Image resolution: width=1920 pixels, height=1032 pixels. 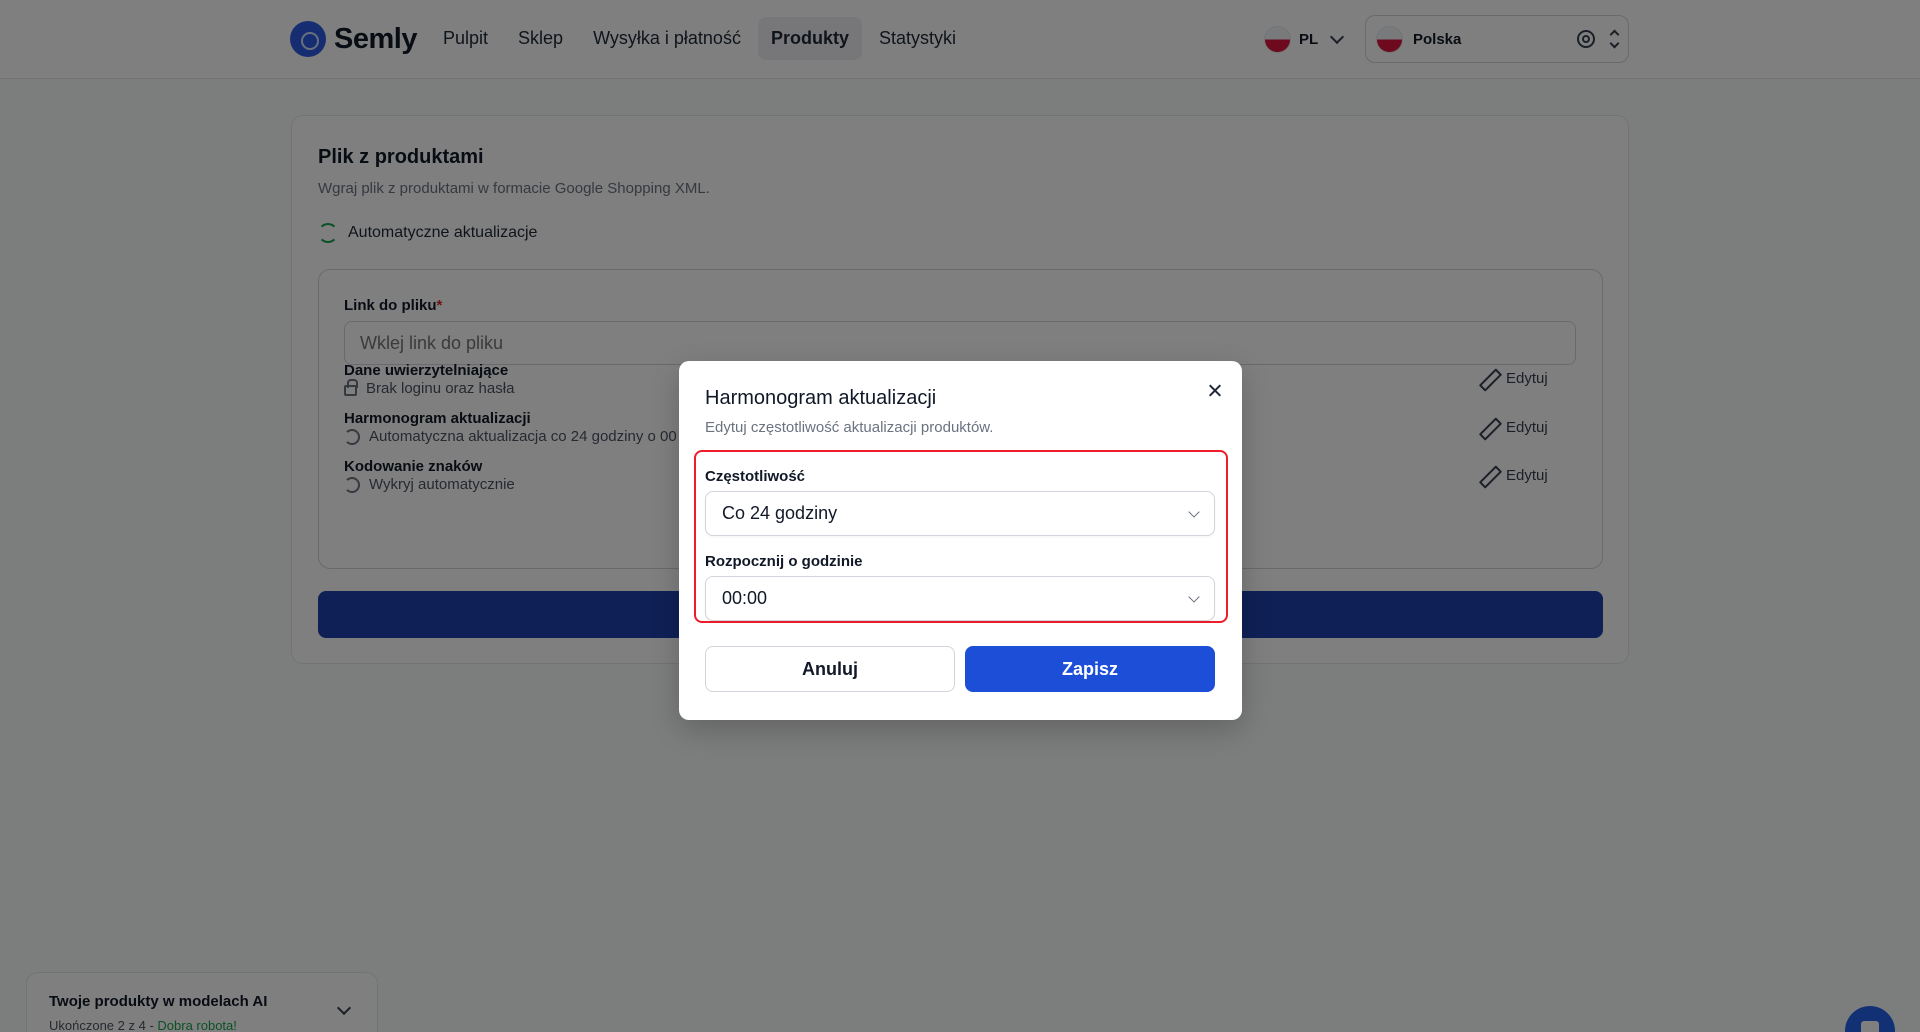 I want to click on frequency-select: Co 24 godziny, so click(x=960, y=513).